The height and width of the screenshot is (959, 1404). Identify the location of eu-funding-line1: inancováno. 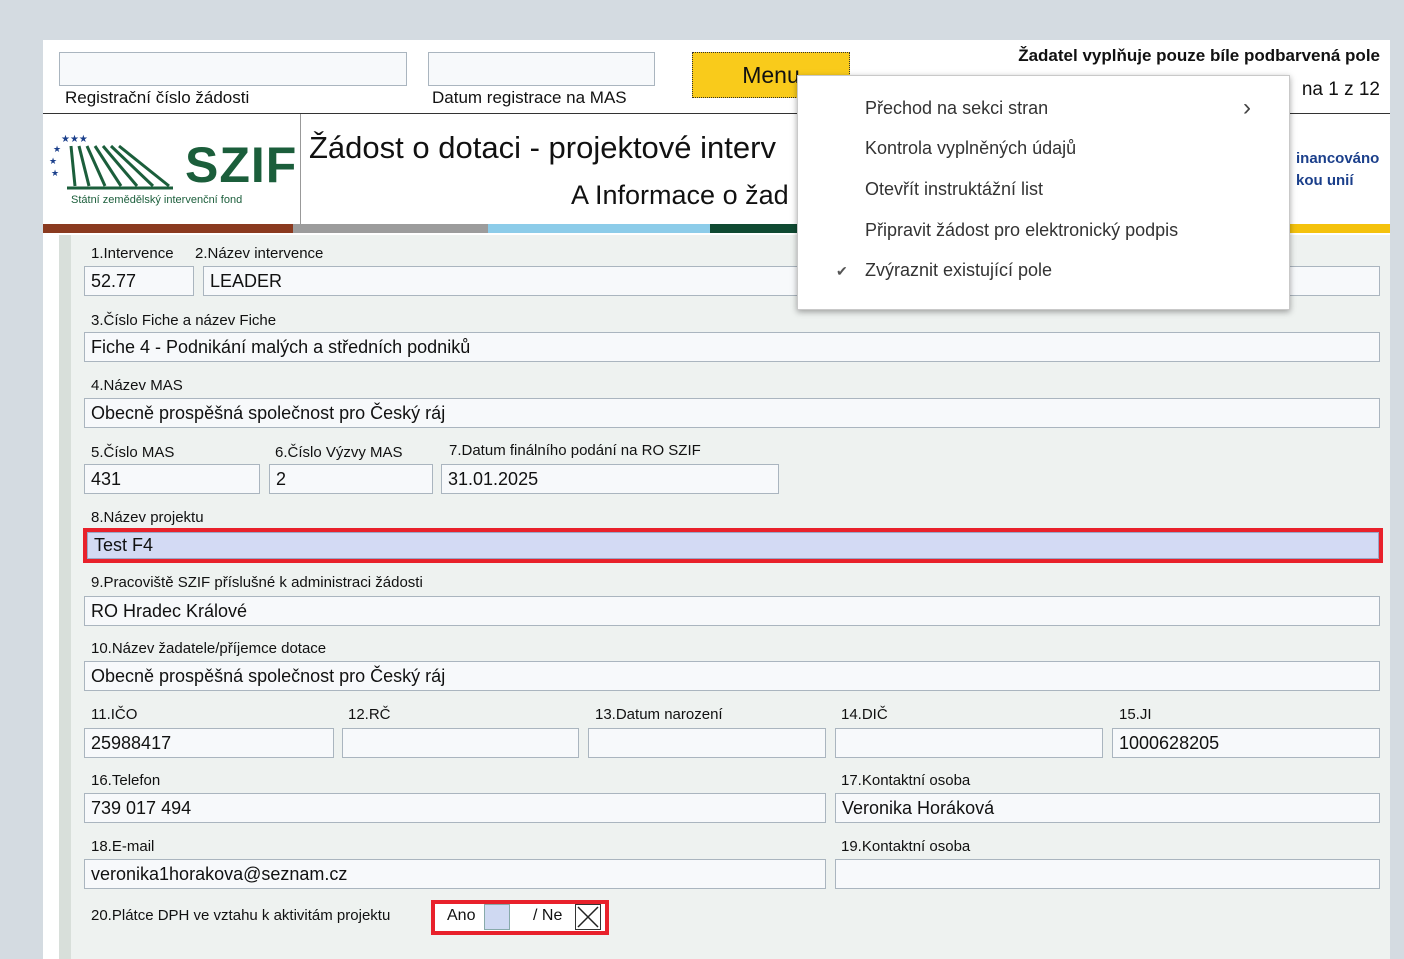
(1338, 158).